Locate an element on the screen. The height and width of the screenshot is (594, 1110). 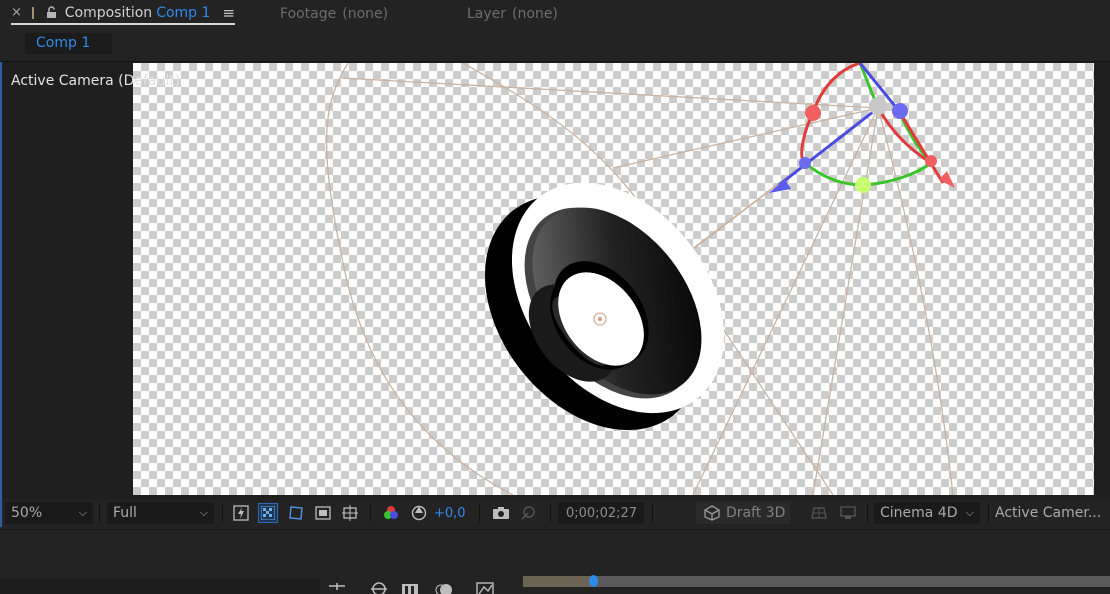
grid-guides-icon is located at coordinates (350, 513).